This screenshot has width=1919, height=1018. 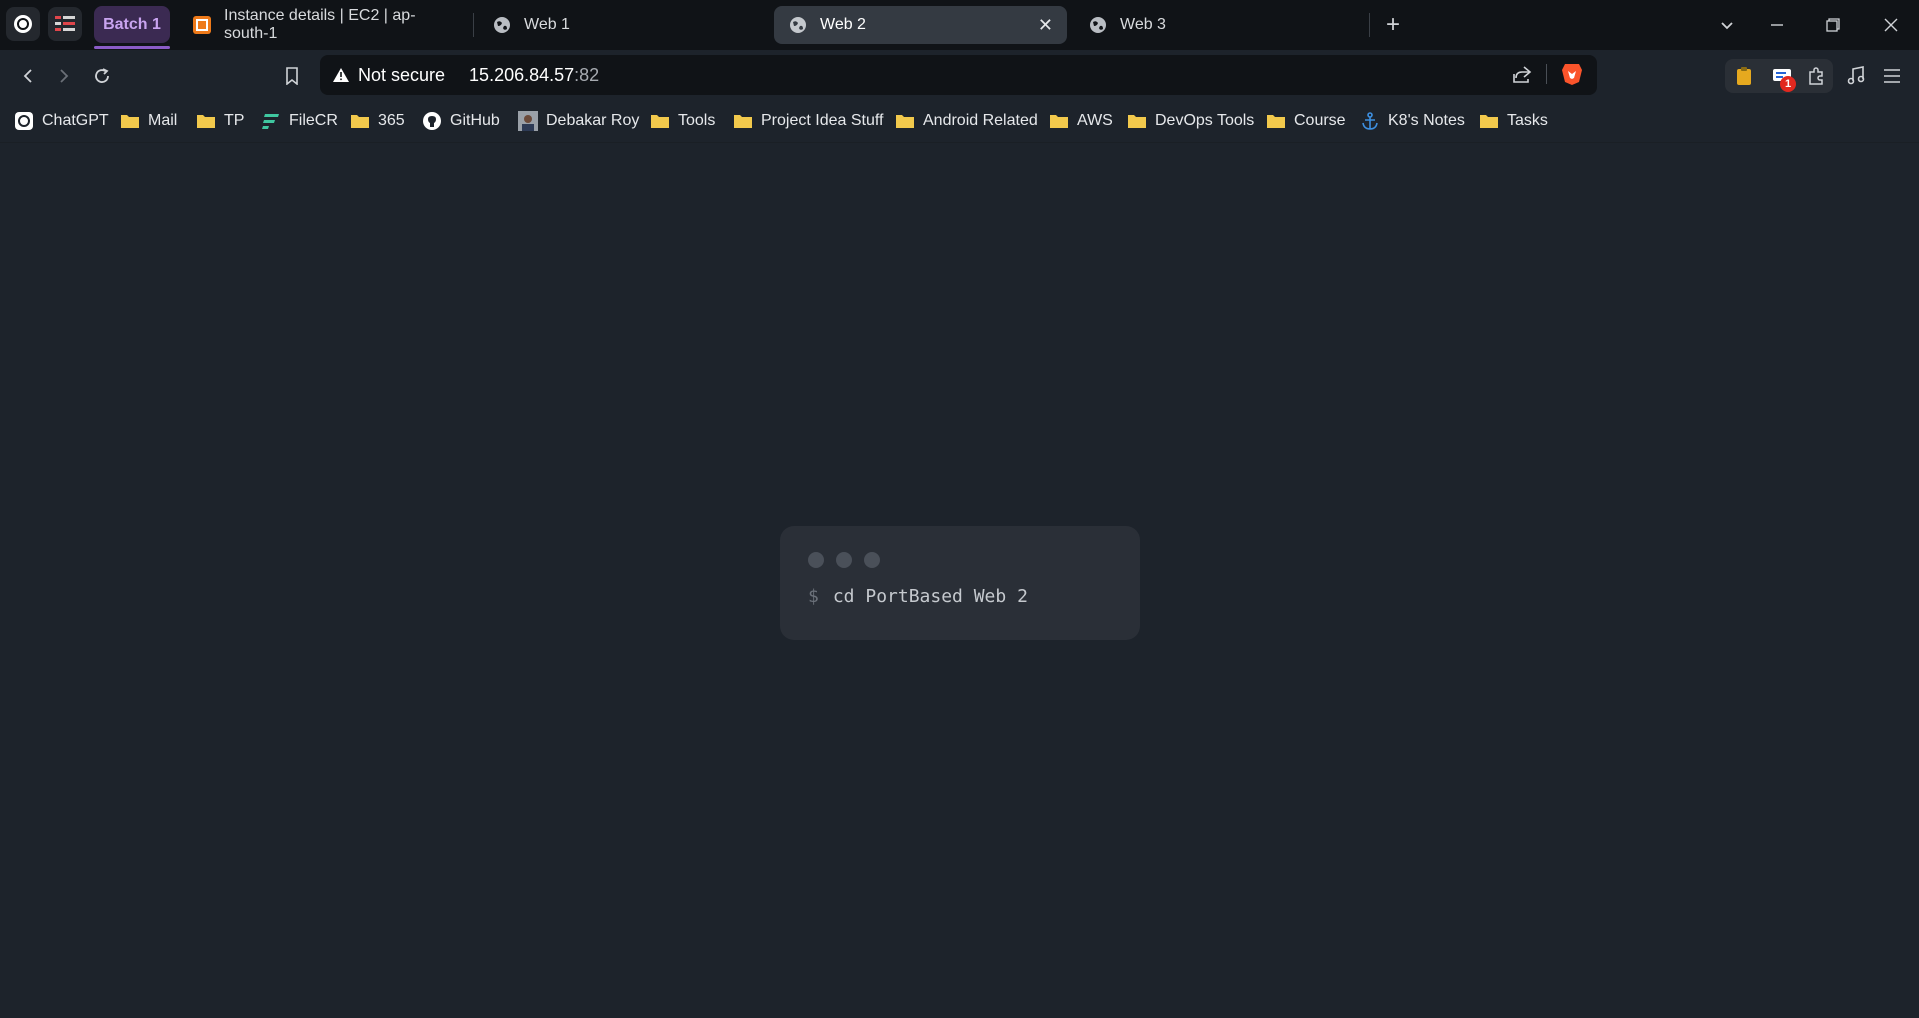 I want to click on minimize-icon, so click(x=1777, y=25).